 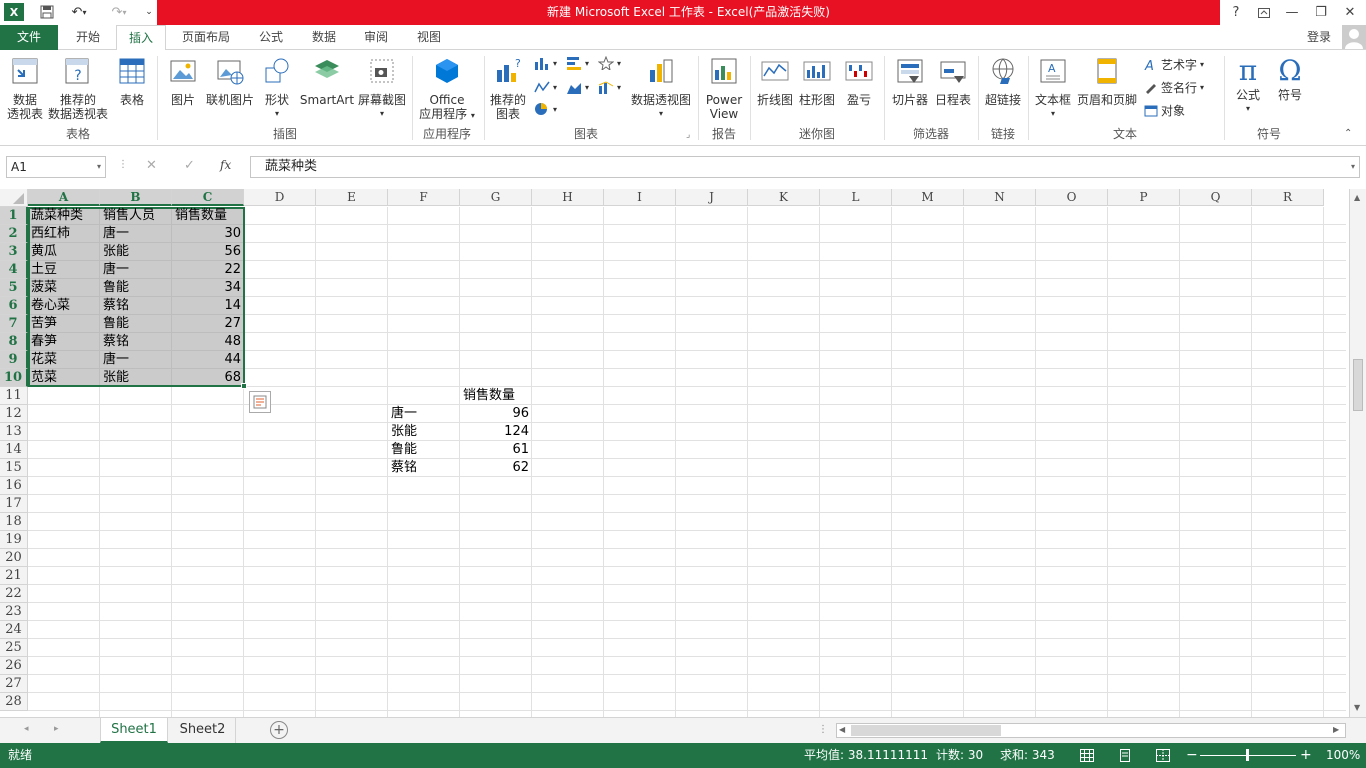 What do you see at coordinates (324, 37) in the screenshot?
I see `tab-data: 数据` at bounding box center [324, 37].